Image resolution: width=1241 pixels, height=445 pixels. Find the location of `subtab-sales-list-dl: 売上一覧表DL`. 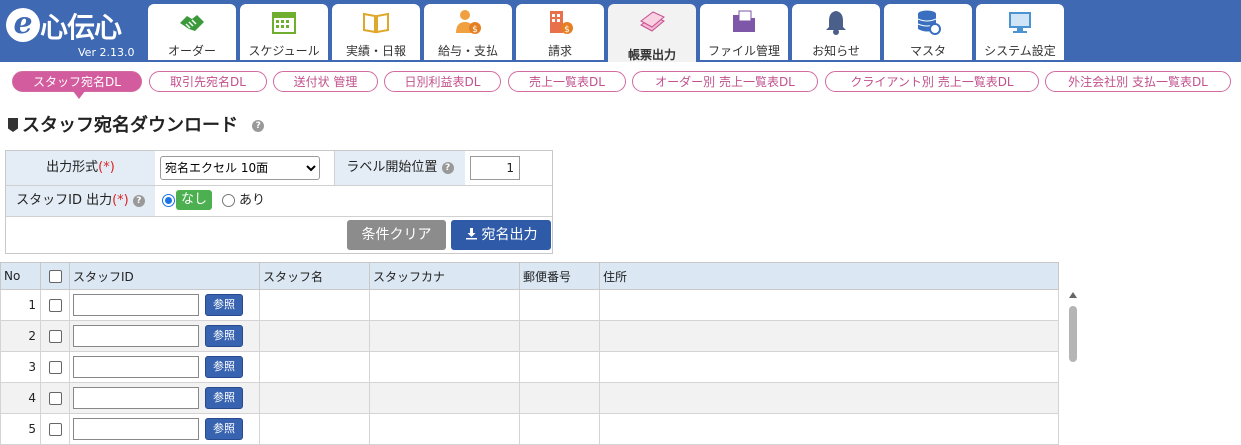

subtab-sales-list-dl: 売上一覧表DL is located at coordinates (567, 81).